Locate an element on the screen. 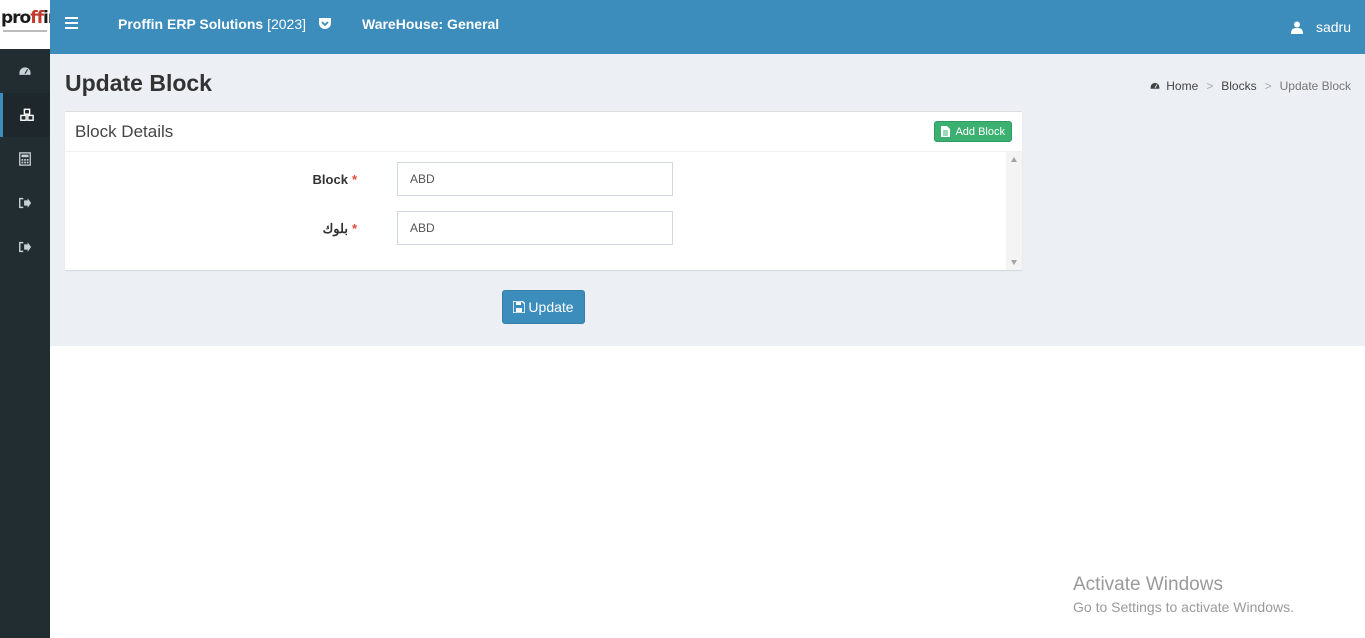 The width and height of the screenshot is (1365, 638). user-menu: sadru is located at coordinates (1320, 27).